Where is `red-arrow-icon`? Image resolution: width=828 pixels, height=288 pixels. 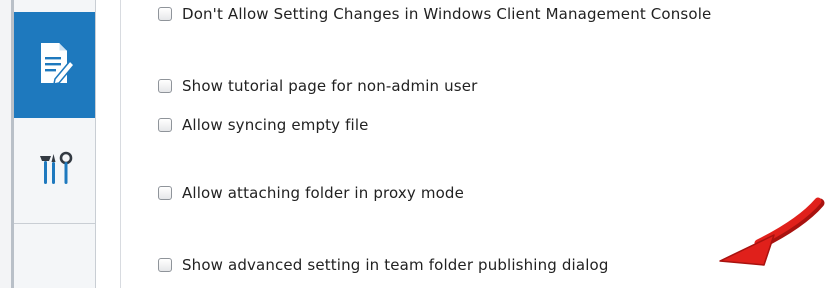 red-arrow-icon is located at coordinates (764, 235).